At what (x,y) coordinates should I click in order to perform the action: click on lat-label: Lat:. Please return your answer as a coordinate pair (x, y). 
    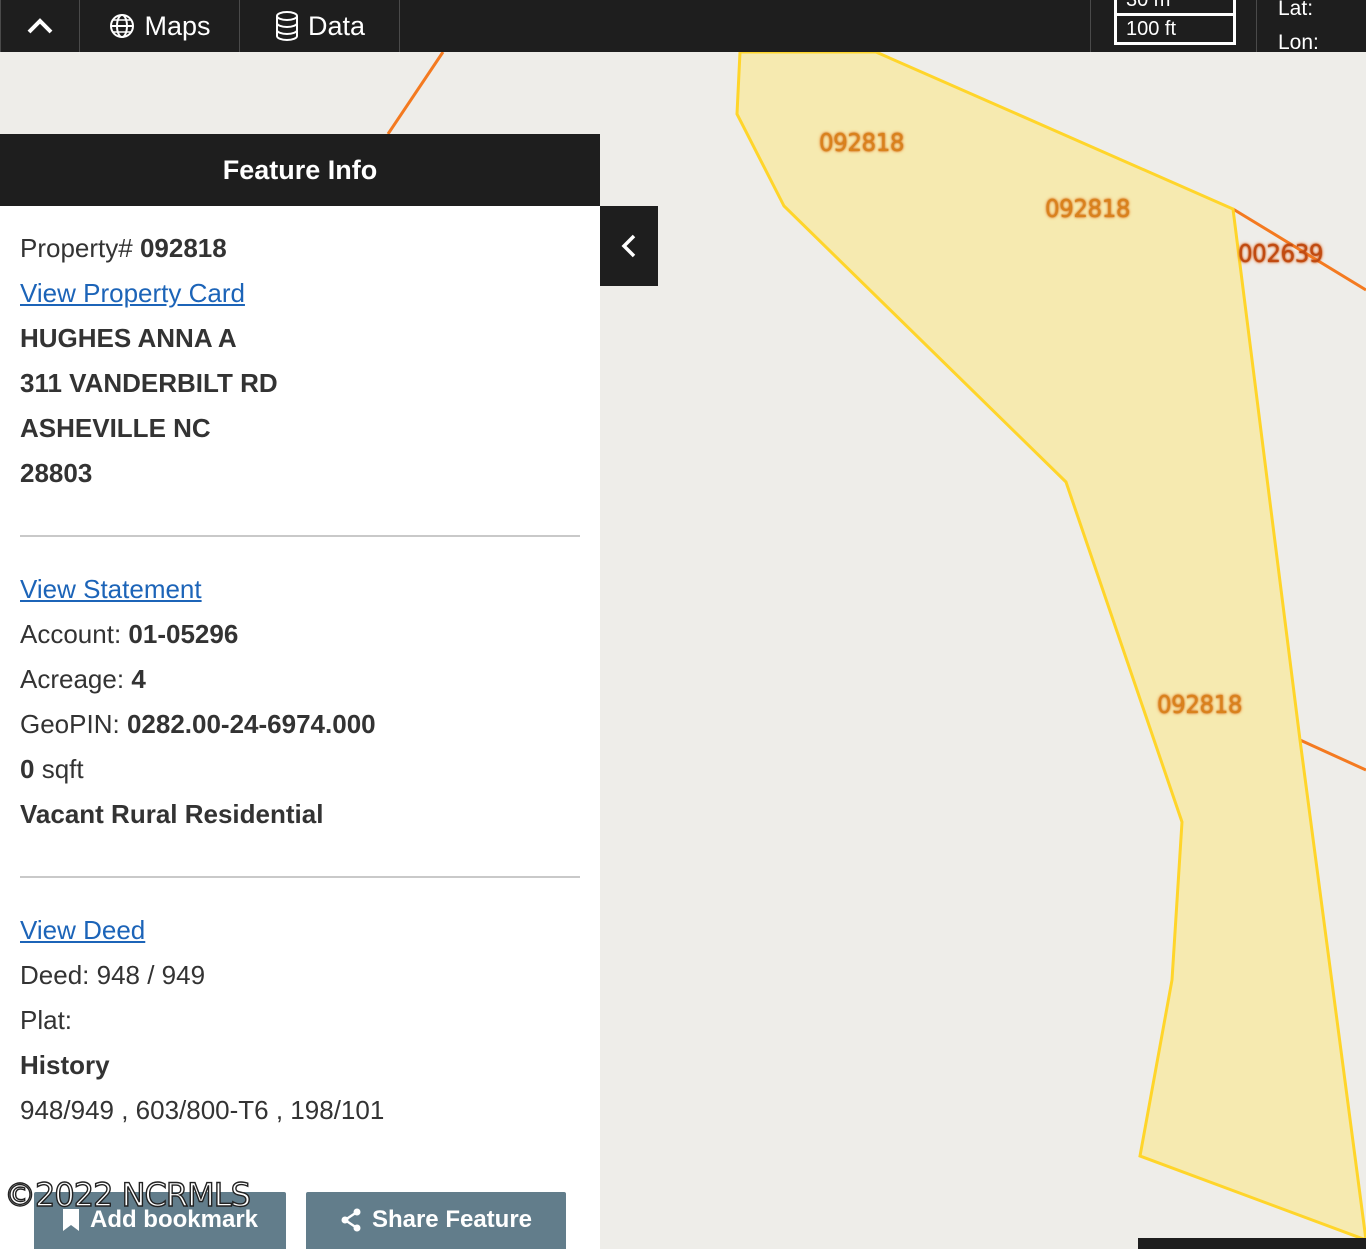
    Looking at the image, I should click on (1296, 10).